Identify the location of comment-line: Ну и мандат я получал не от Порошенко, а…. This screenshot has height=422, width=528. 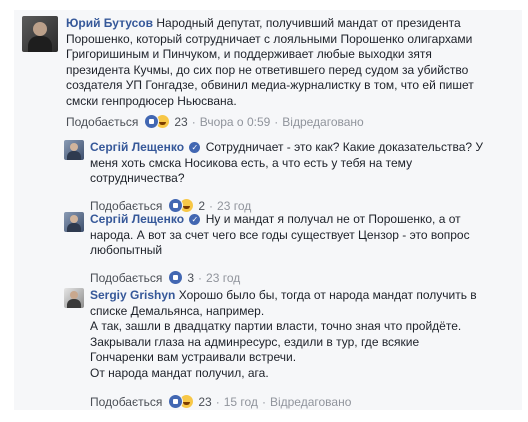
(333, 219).